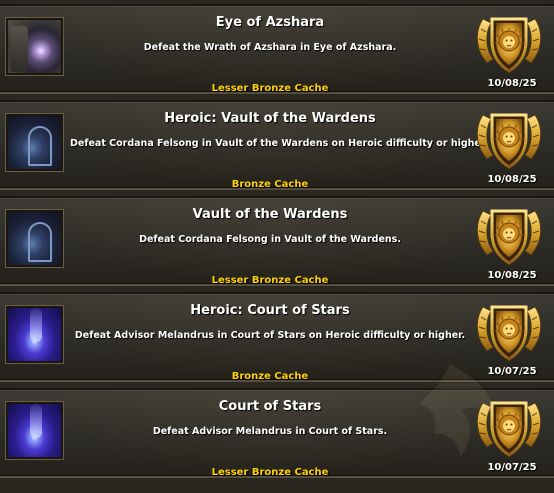  Describe the element at coordinates (270, 310) in the screenshot. I see `achievement-title: Heroic: Court of Stars` at that location.